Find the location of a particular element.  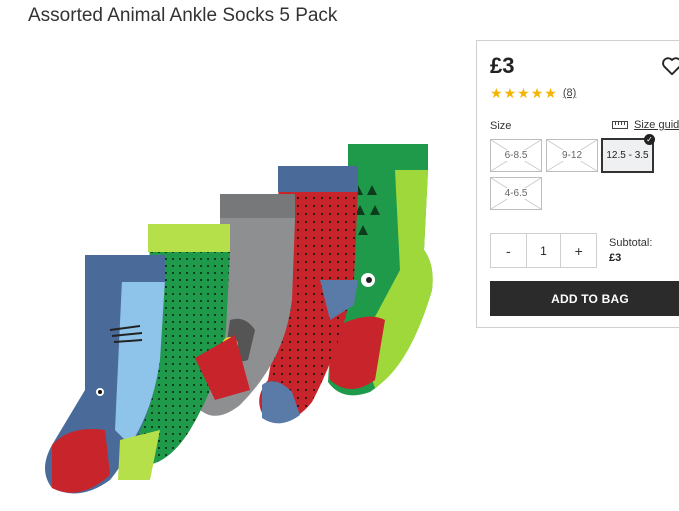

size-option-label: 6-8.5 is located at coordinates (516, 155).